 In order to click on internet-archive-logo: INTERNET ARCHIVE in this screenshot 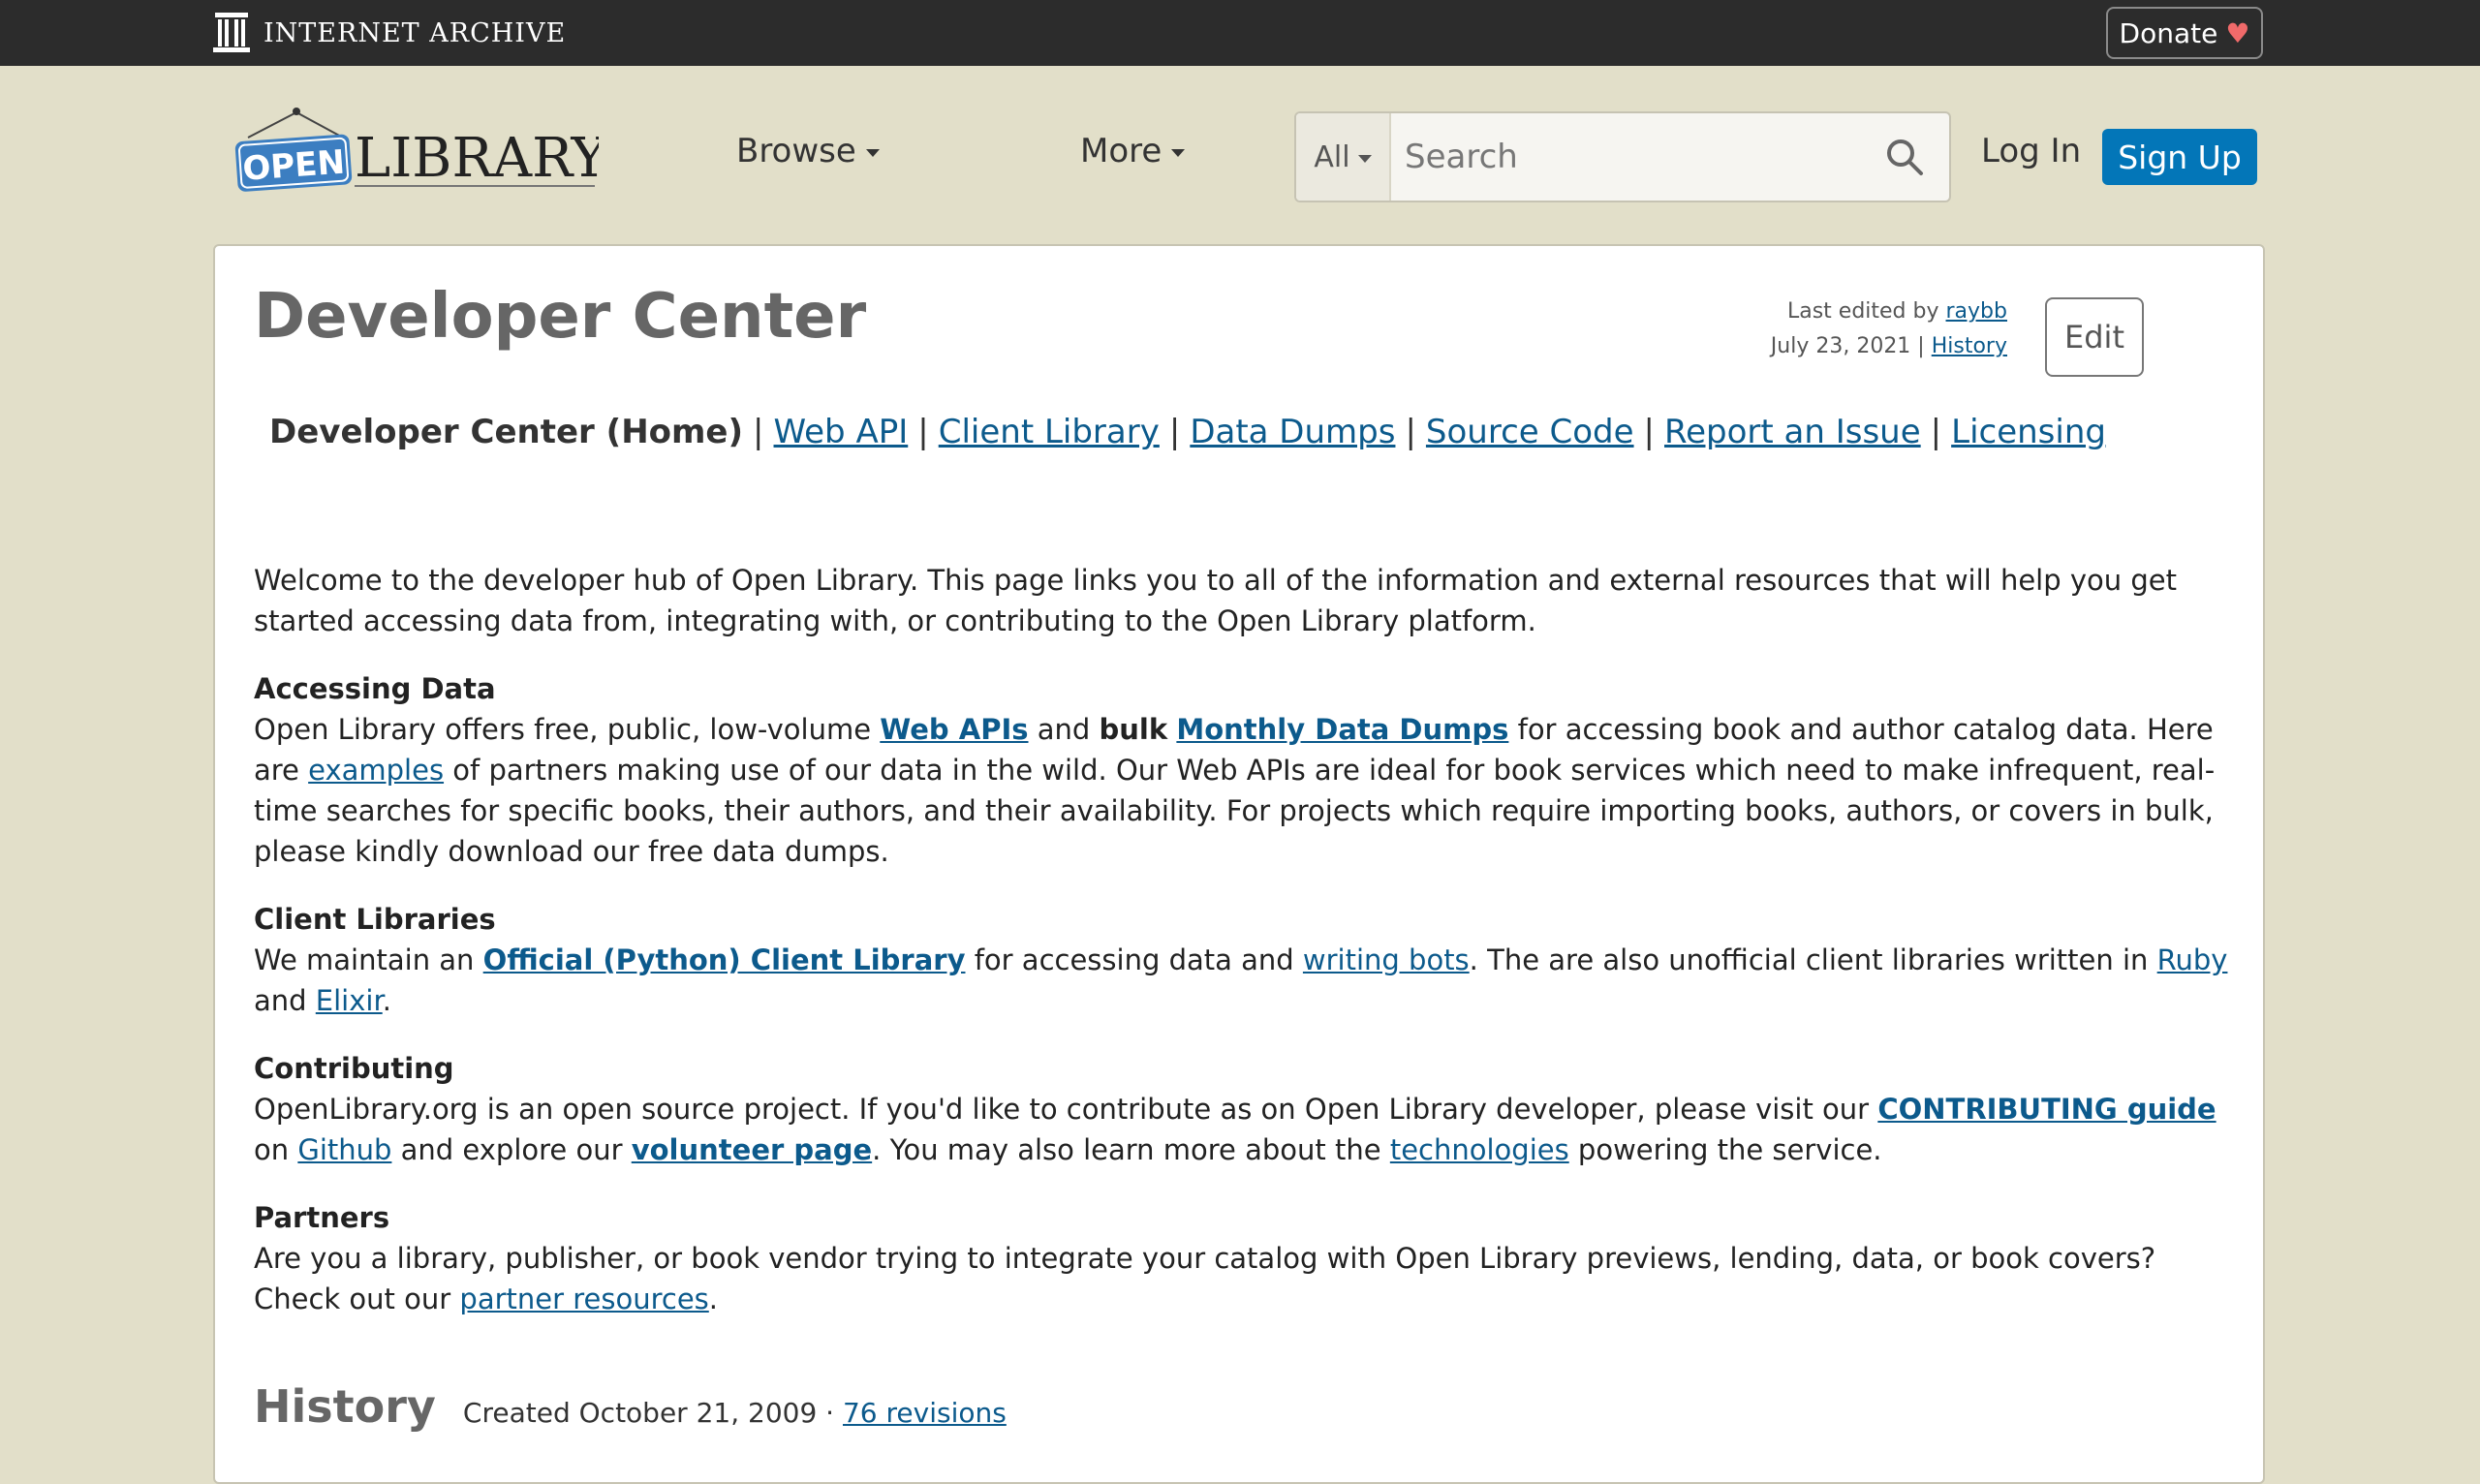, I will do `click(389, 33)`.